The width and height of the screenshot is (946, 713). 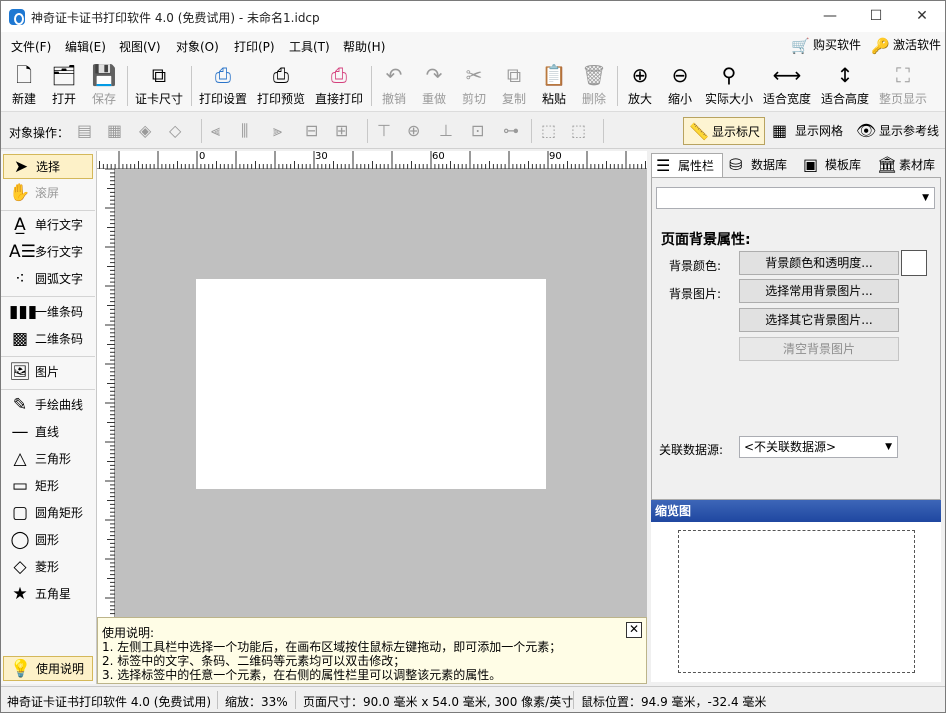 What do you see at coordinates (277, 131) in the screenshot?
I see `align-right-icon: ⫸` at bounding box center [277, 131].